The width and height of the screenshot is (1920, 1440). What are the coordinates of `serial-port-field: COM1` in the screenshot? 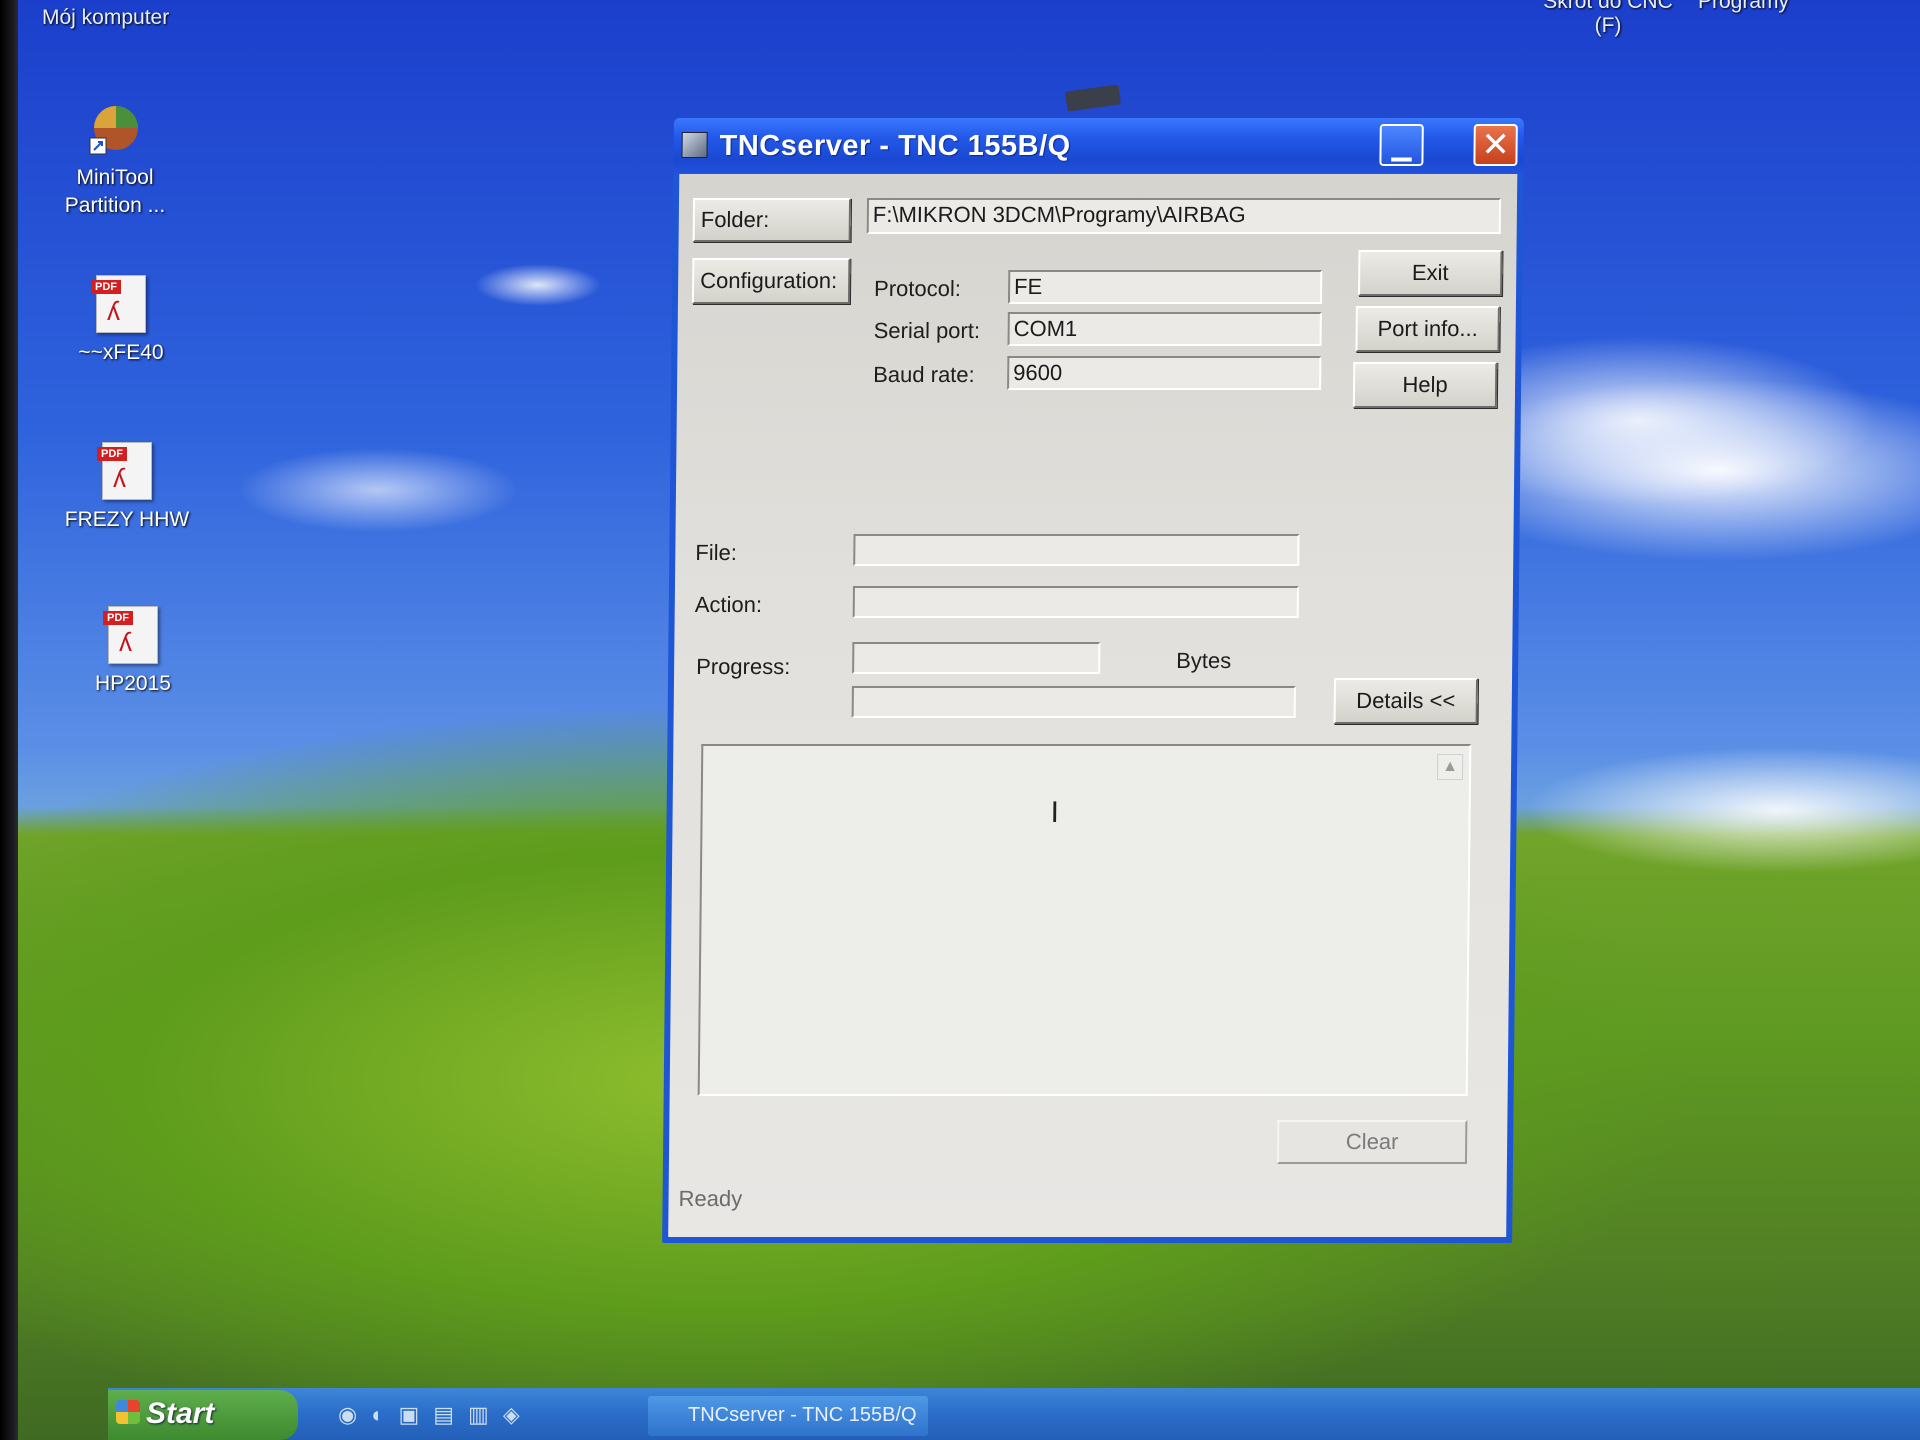 It's located at (1164, 329).